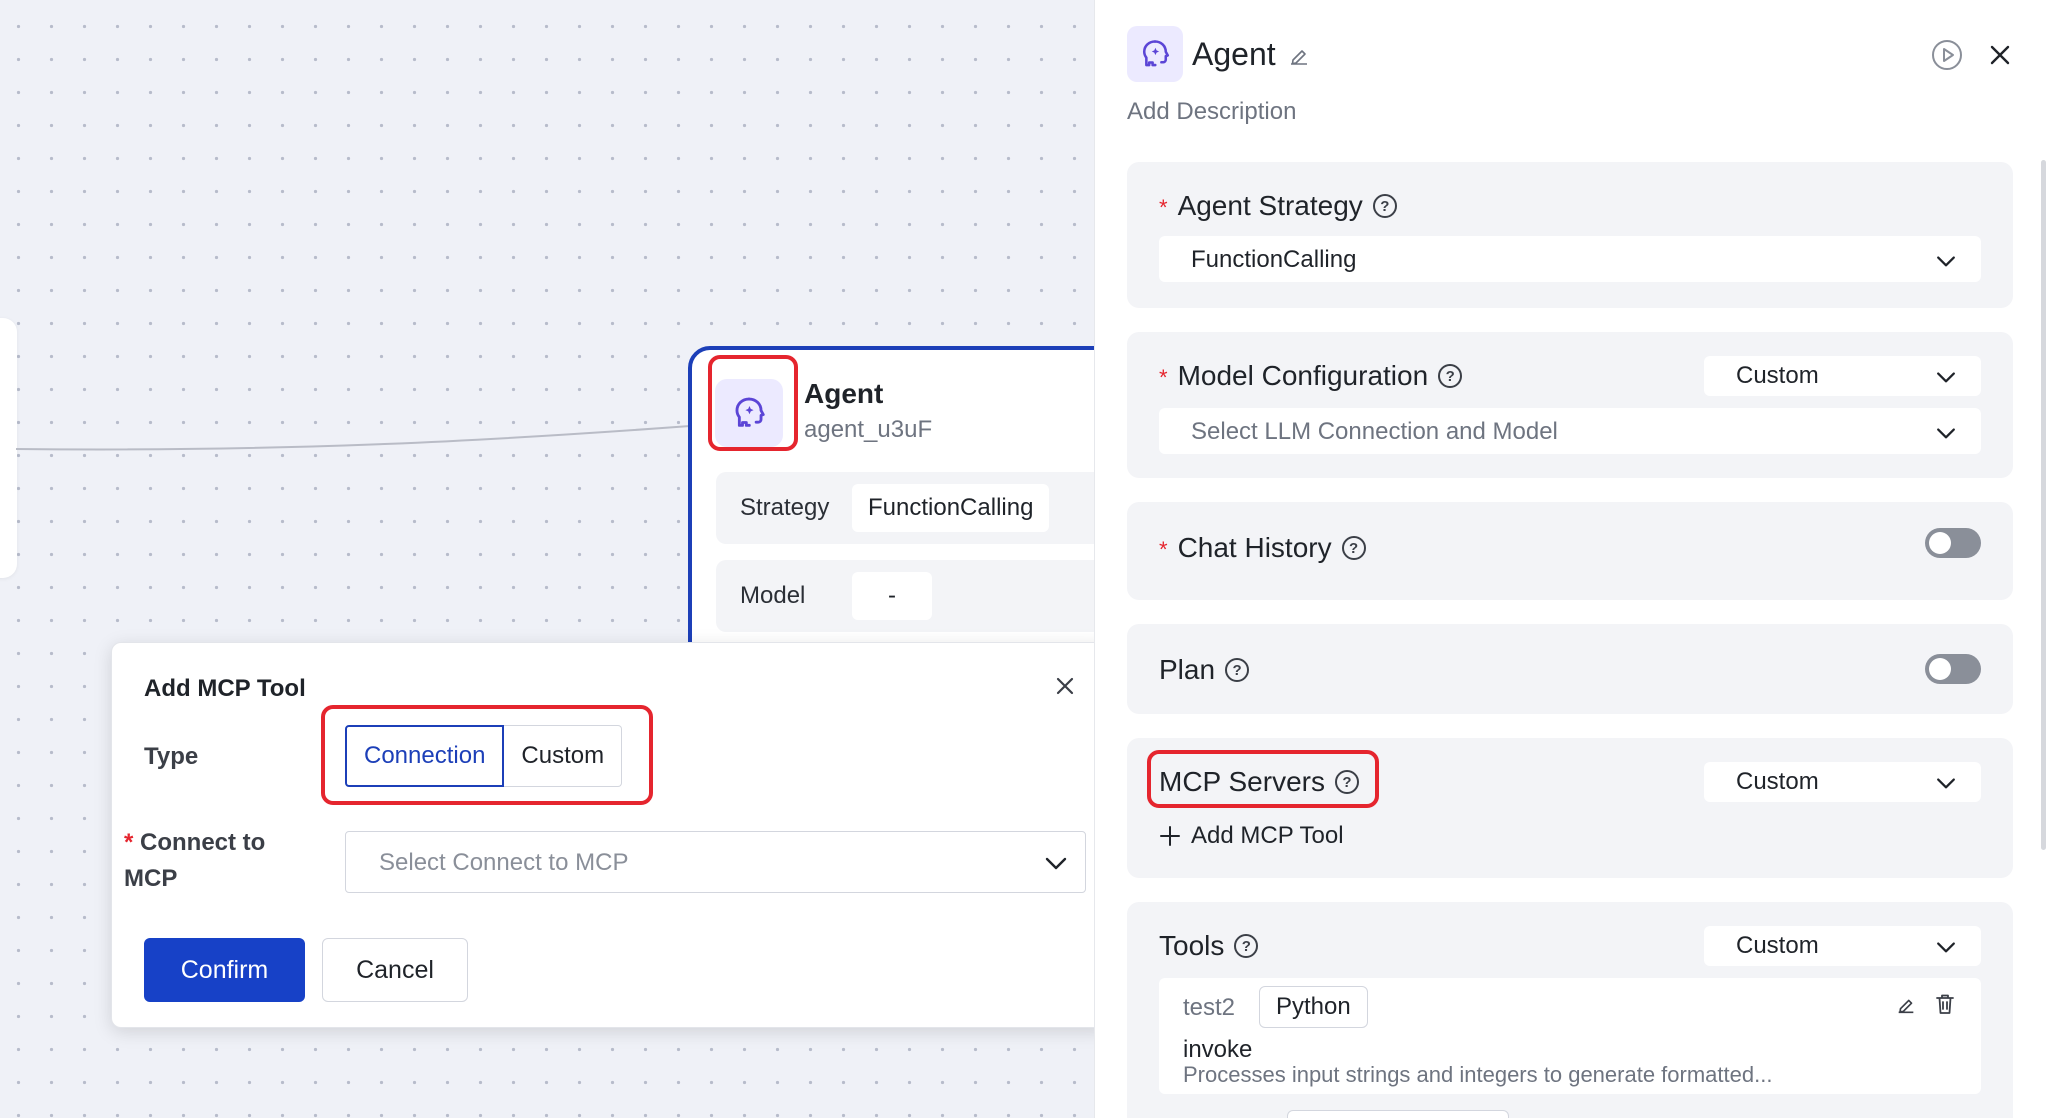 The width and height of the screenshot is (2046, 1118). What do you see at coordinates (1842, 946) in the screenshot?
I see `tools-mode-select: Custom` at bounding box center [1842, 946].